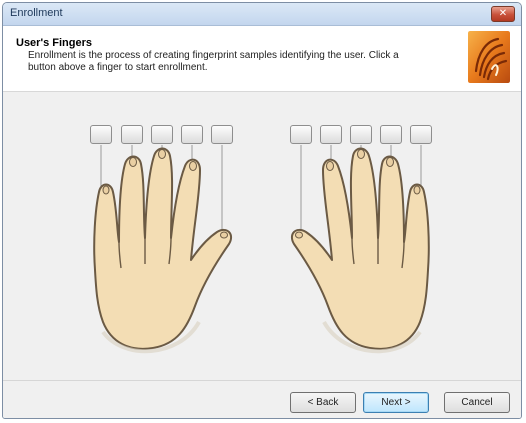 The width and height of the screenshot is (526, 423). Describe the element at coordinates (222, 134) in the screenshot. I see `left-thumb-button` at that location.